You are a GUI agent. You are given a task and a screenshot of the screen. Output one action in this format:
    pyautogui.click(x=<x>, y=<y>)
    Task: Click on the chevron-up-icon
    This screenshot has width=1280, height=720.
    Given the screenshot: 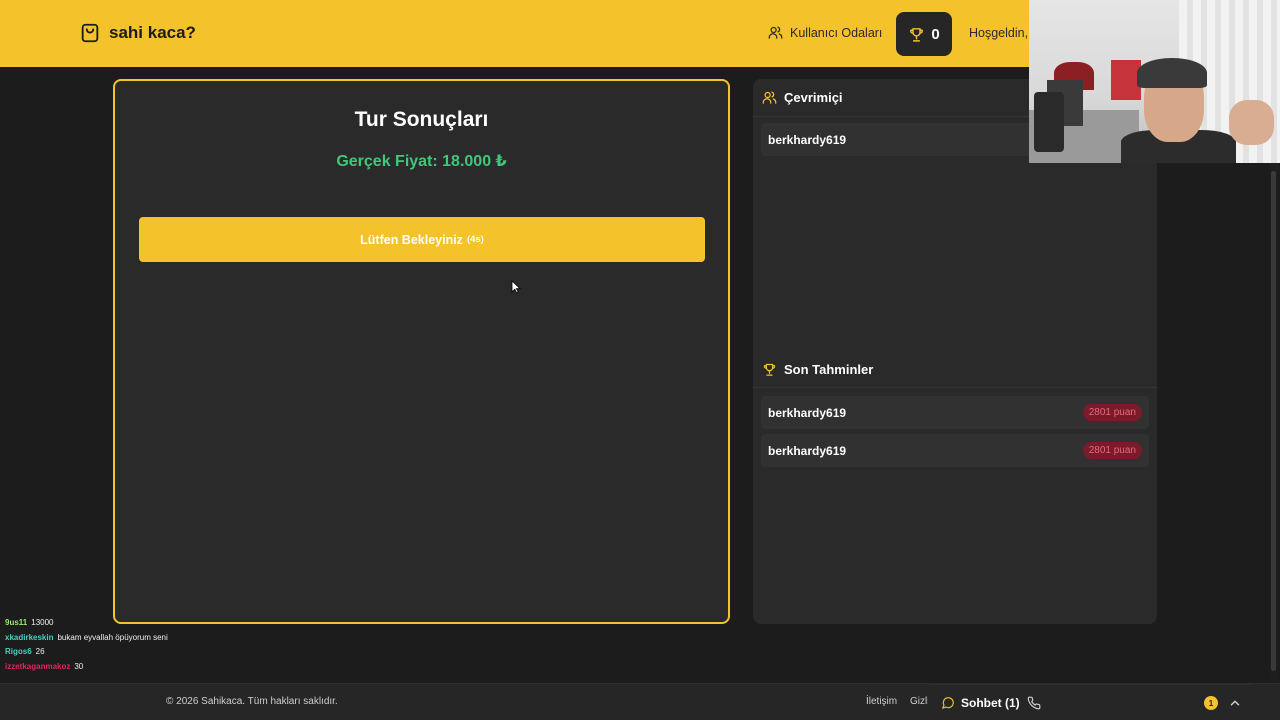 What is the action you would take?
    pyautogui.click(x=1235, y=703)
    